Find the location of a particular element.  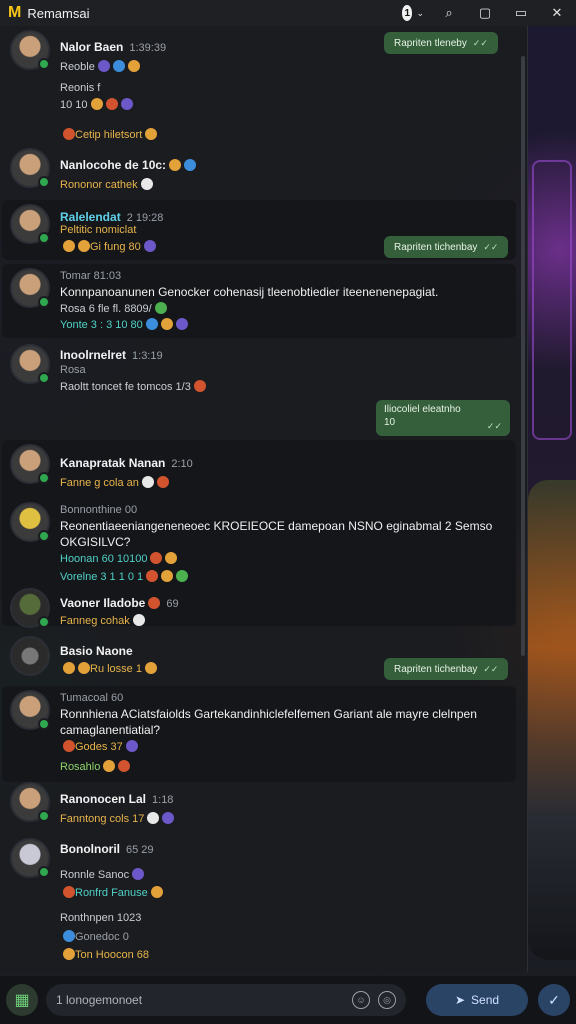

message-item: Nanlocohe de 10c: Rononor cathek is located at coordinates (259, 176).